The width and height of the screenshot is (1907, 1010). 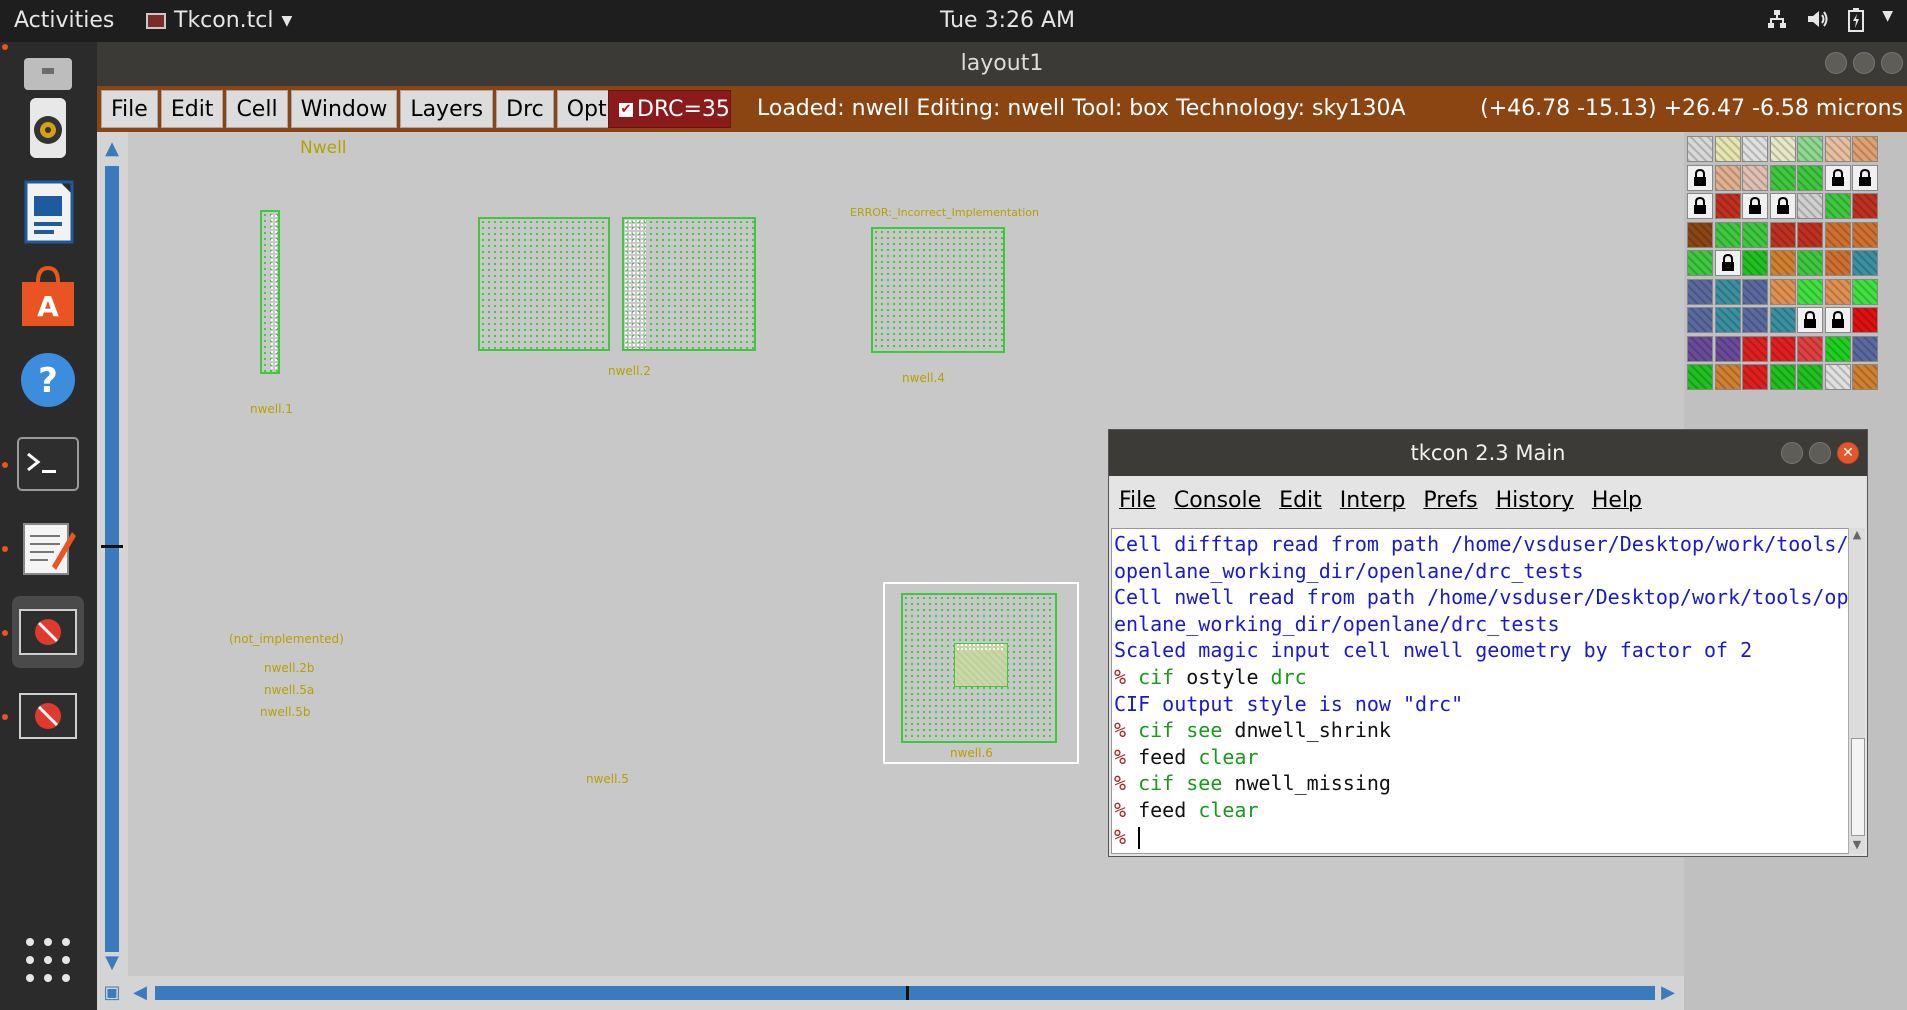 I want to click on menu-file: File, so click(x=129, y=109).